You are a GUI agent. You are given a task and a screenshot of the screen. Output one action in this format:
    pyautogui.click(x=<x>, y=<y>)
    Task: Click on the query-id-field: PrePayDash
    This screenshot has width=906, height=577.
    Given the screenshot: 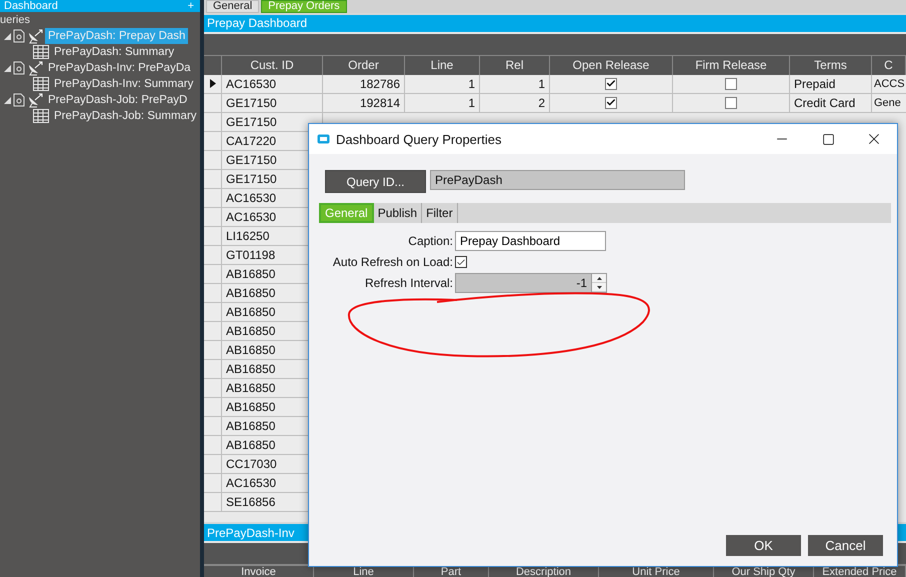 What is the action you would take?
    pyautogui.click(x=557, y=180)
    